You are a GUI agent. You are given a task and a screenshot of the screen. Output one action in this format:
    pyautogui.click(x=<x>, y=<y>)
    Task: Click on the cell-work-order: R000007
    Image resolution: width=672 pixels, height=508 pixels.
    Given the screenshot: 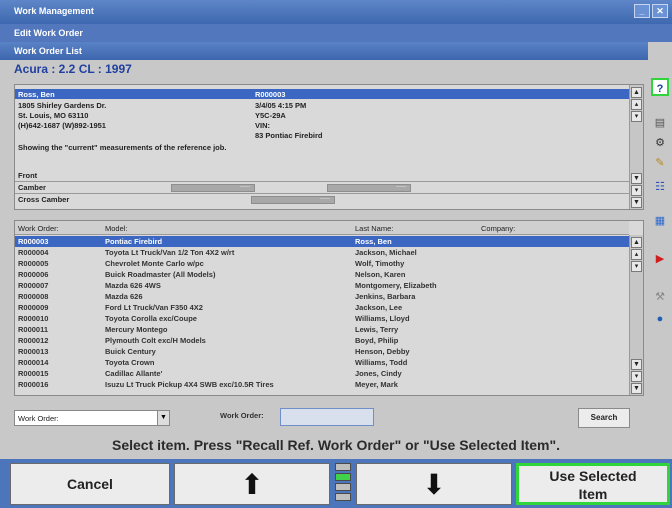 What is the action you would take?
    pyautogui.click(x=33, y=285)
    